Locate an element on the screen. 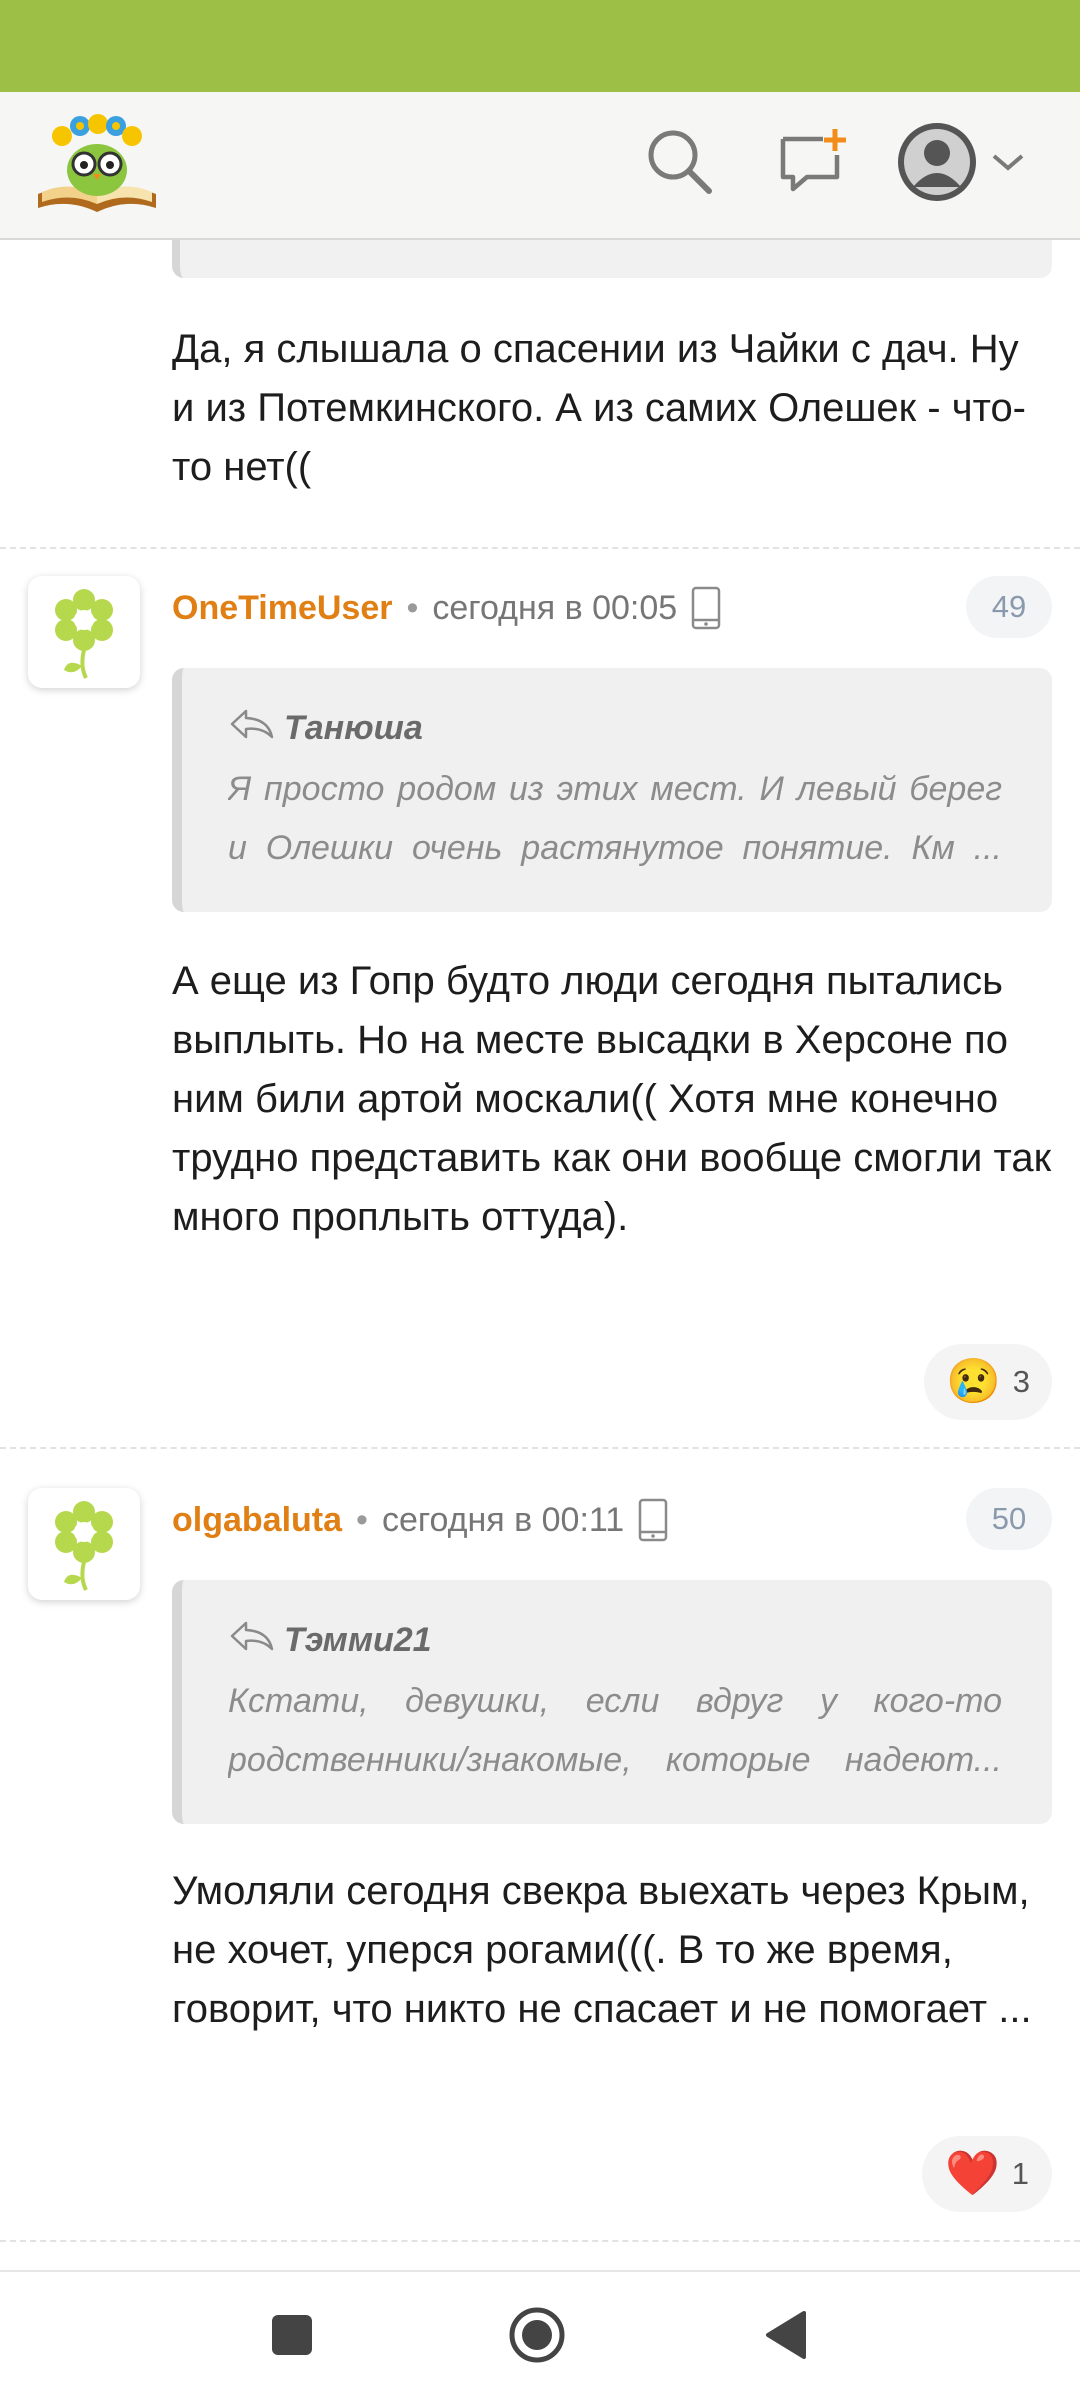 This screenshot has width=1080, height=2400. quote-header: Тэмми21 is located at coordinates (615, 1640).